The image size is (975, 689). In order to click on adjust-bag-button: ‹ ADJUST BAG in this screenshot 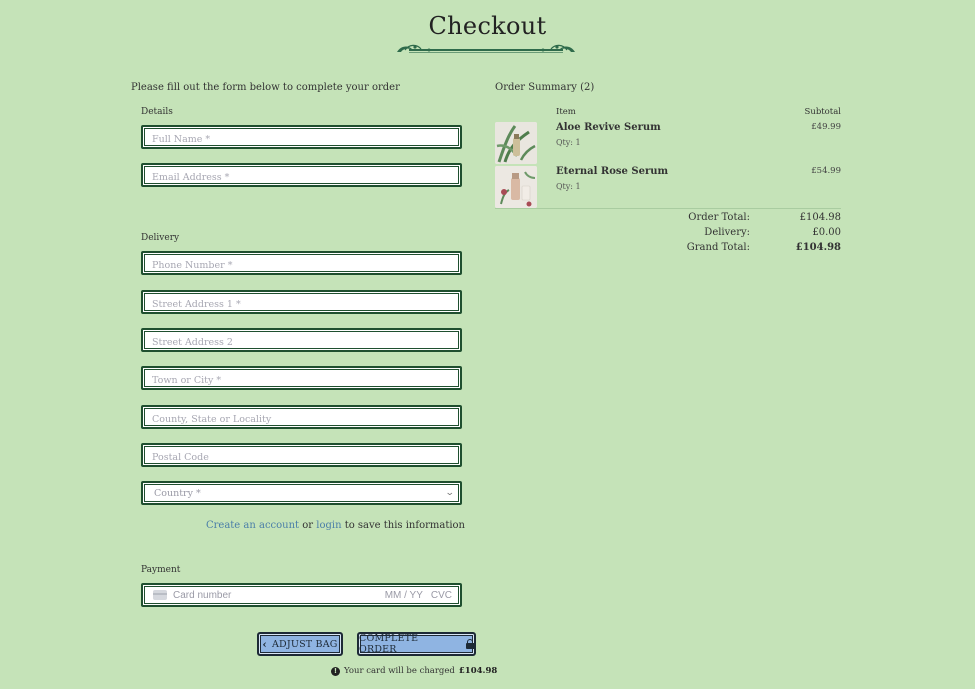, I will do `click(300, 644)`.